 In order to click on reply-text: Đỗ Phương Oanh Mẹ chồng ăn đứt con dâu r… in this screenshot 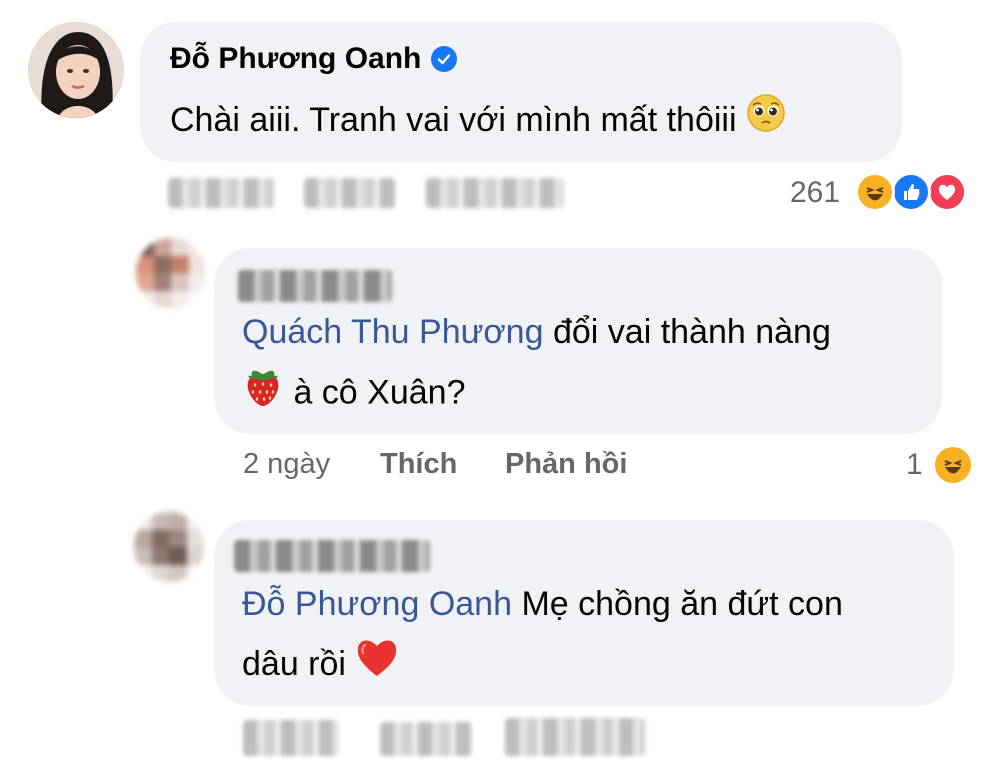, I will do `click(592, 635)`.